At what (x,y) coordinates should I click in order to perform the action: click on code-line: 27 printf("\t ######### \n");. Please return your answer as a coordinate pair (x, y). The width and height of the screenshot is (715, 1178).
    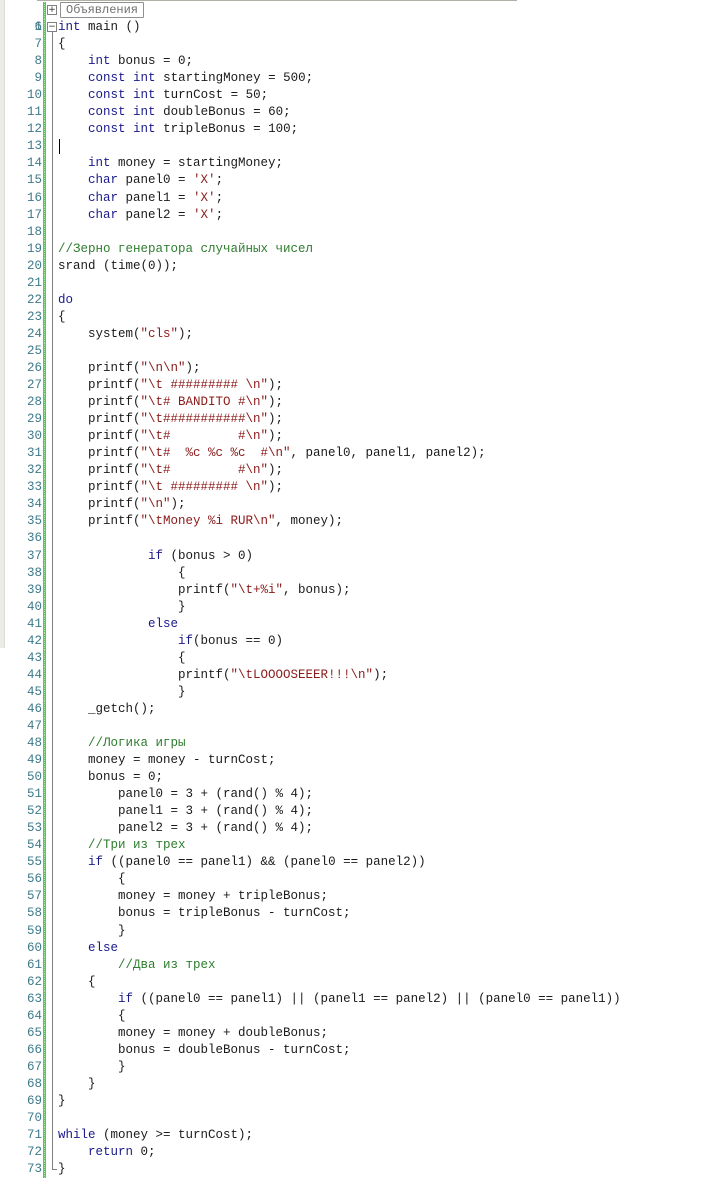
    Looking at the image, I should click on (357, 386).